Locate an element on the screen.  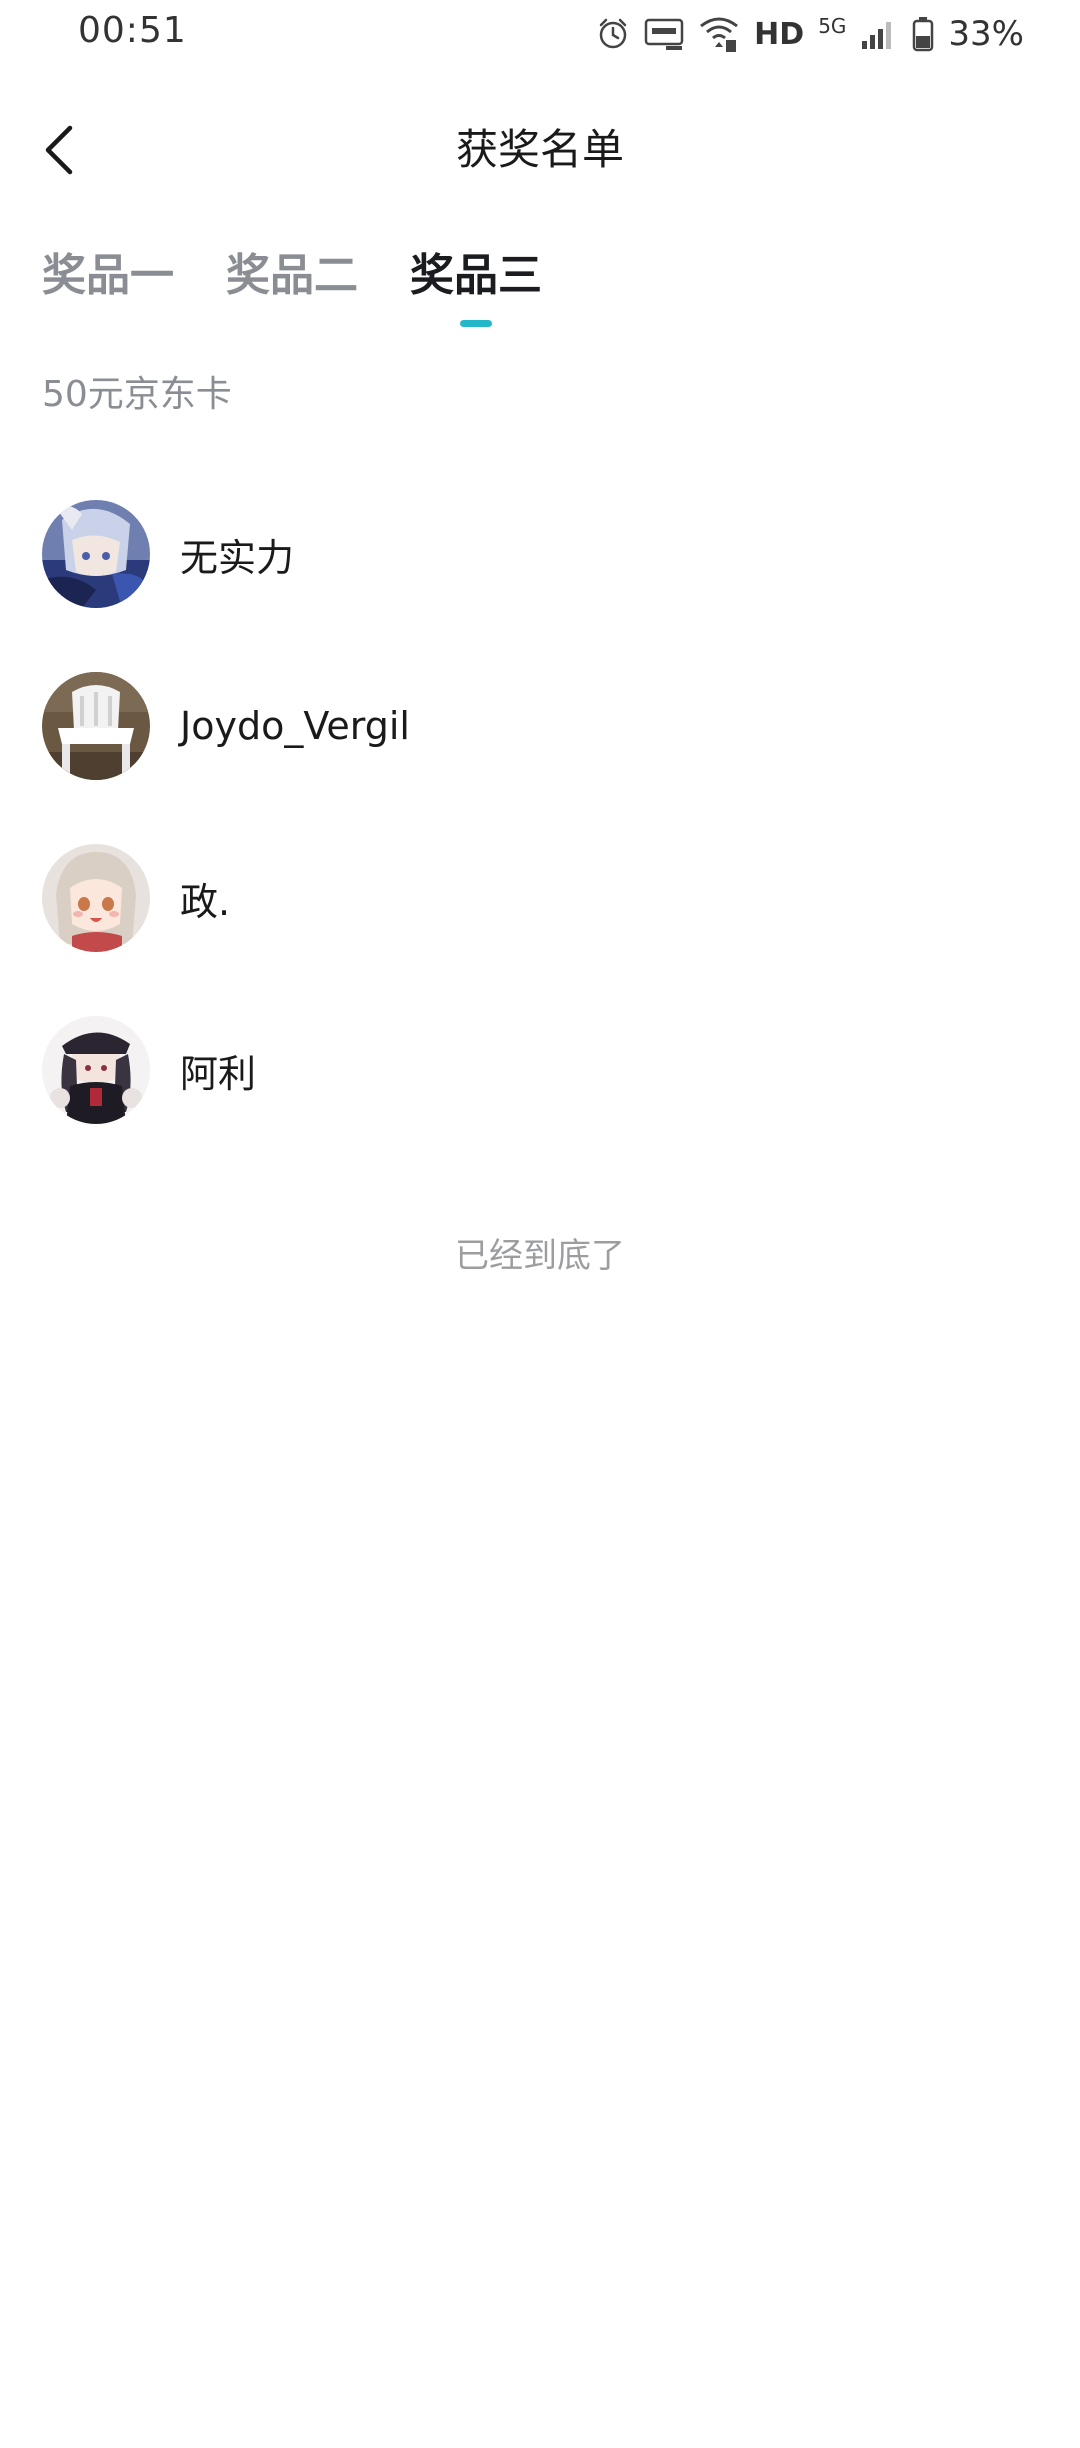
battery-percentage: 33% is located at coordinates (986, 34).